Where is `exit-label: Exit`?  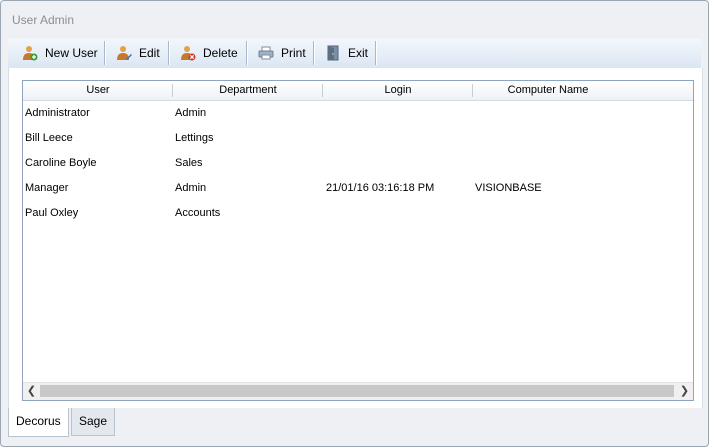
exit-label: Exit is located at coordinates (358, 53).